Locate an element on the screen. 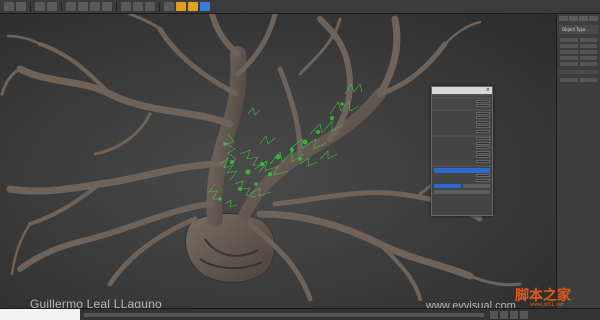  hierarchy-tab is located at coordinates (583, 18).